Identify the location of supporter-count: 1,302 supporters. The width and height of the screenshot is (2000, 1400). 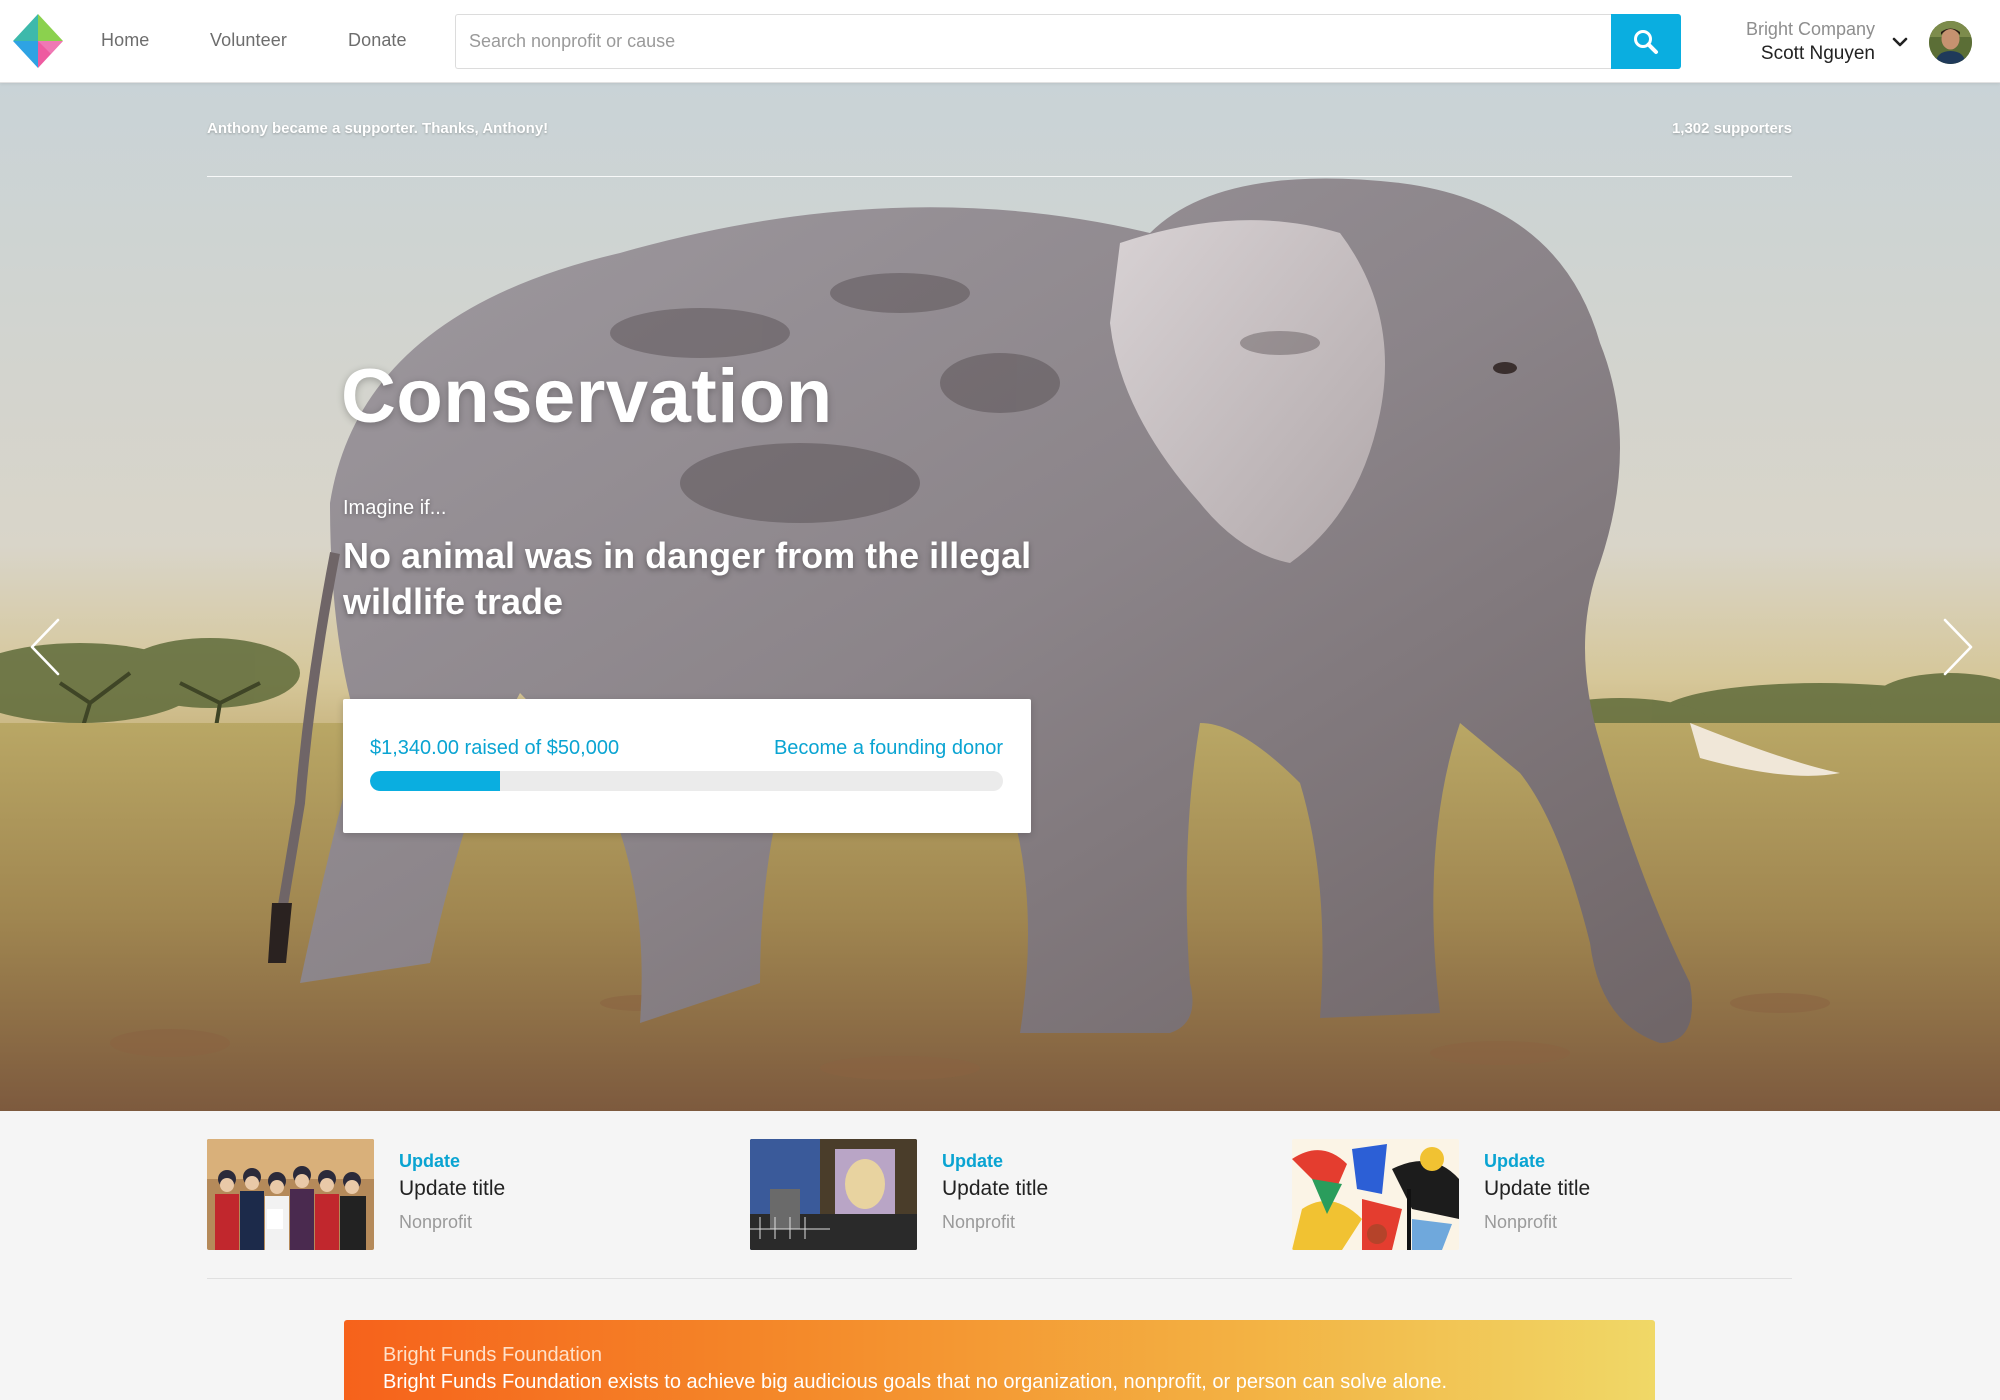
(1731, 128).